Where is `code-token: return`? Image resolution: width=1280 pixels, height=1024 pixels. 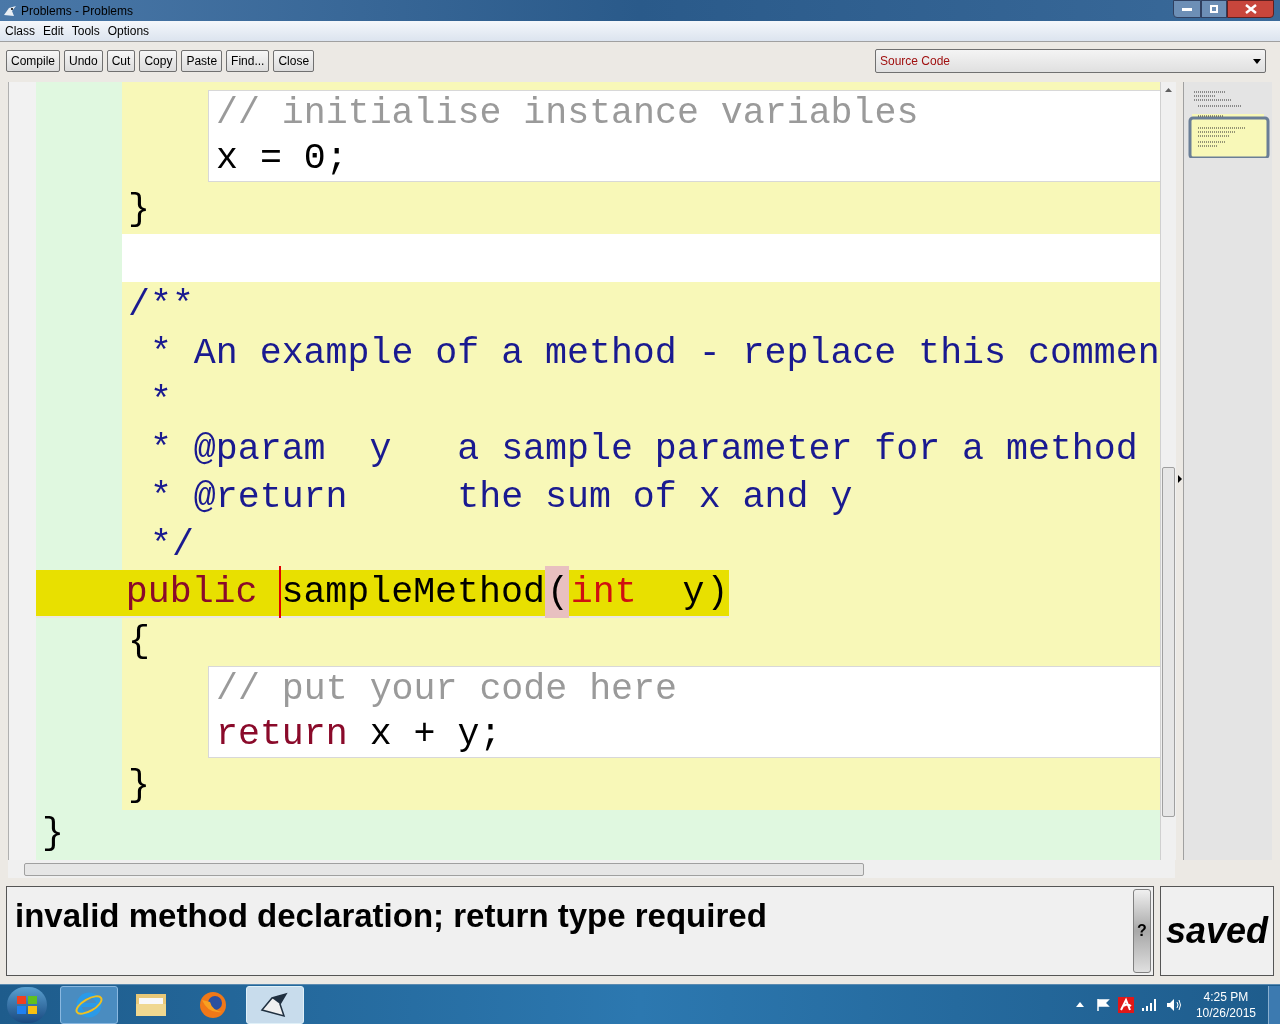 code-token: return is located at coordinates (282, 735).